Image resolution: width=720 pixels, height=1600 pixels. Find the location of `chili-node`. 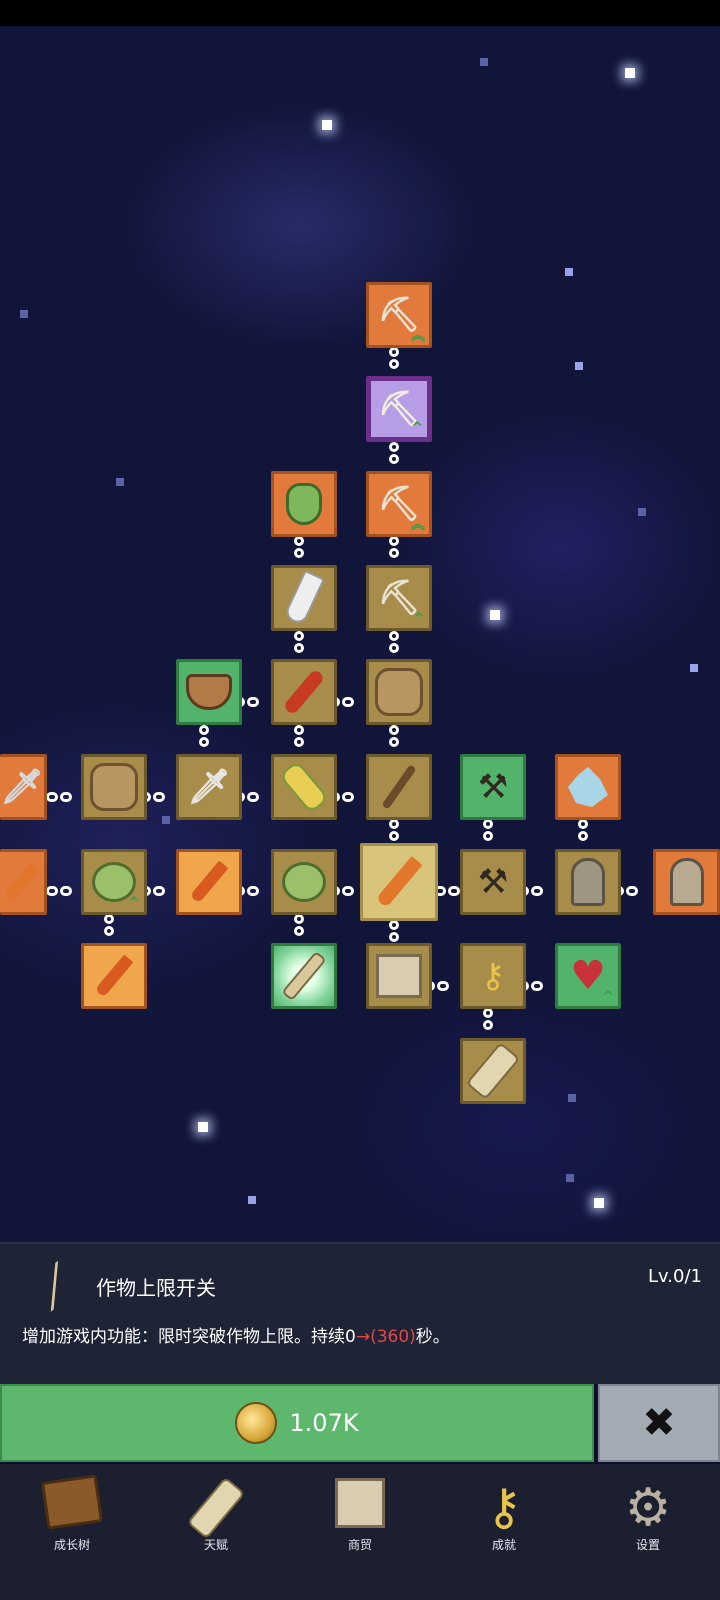

chili-node is located at coordinates (304, 692).